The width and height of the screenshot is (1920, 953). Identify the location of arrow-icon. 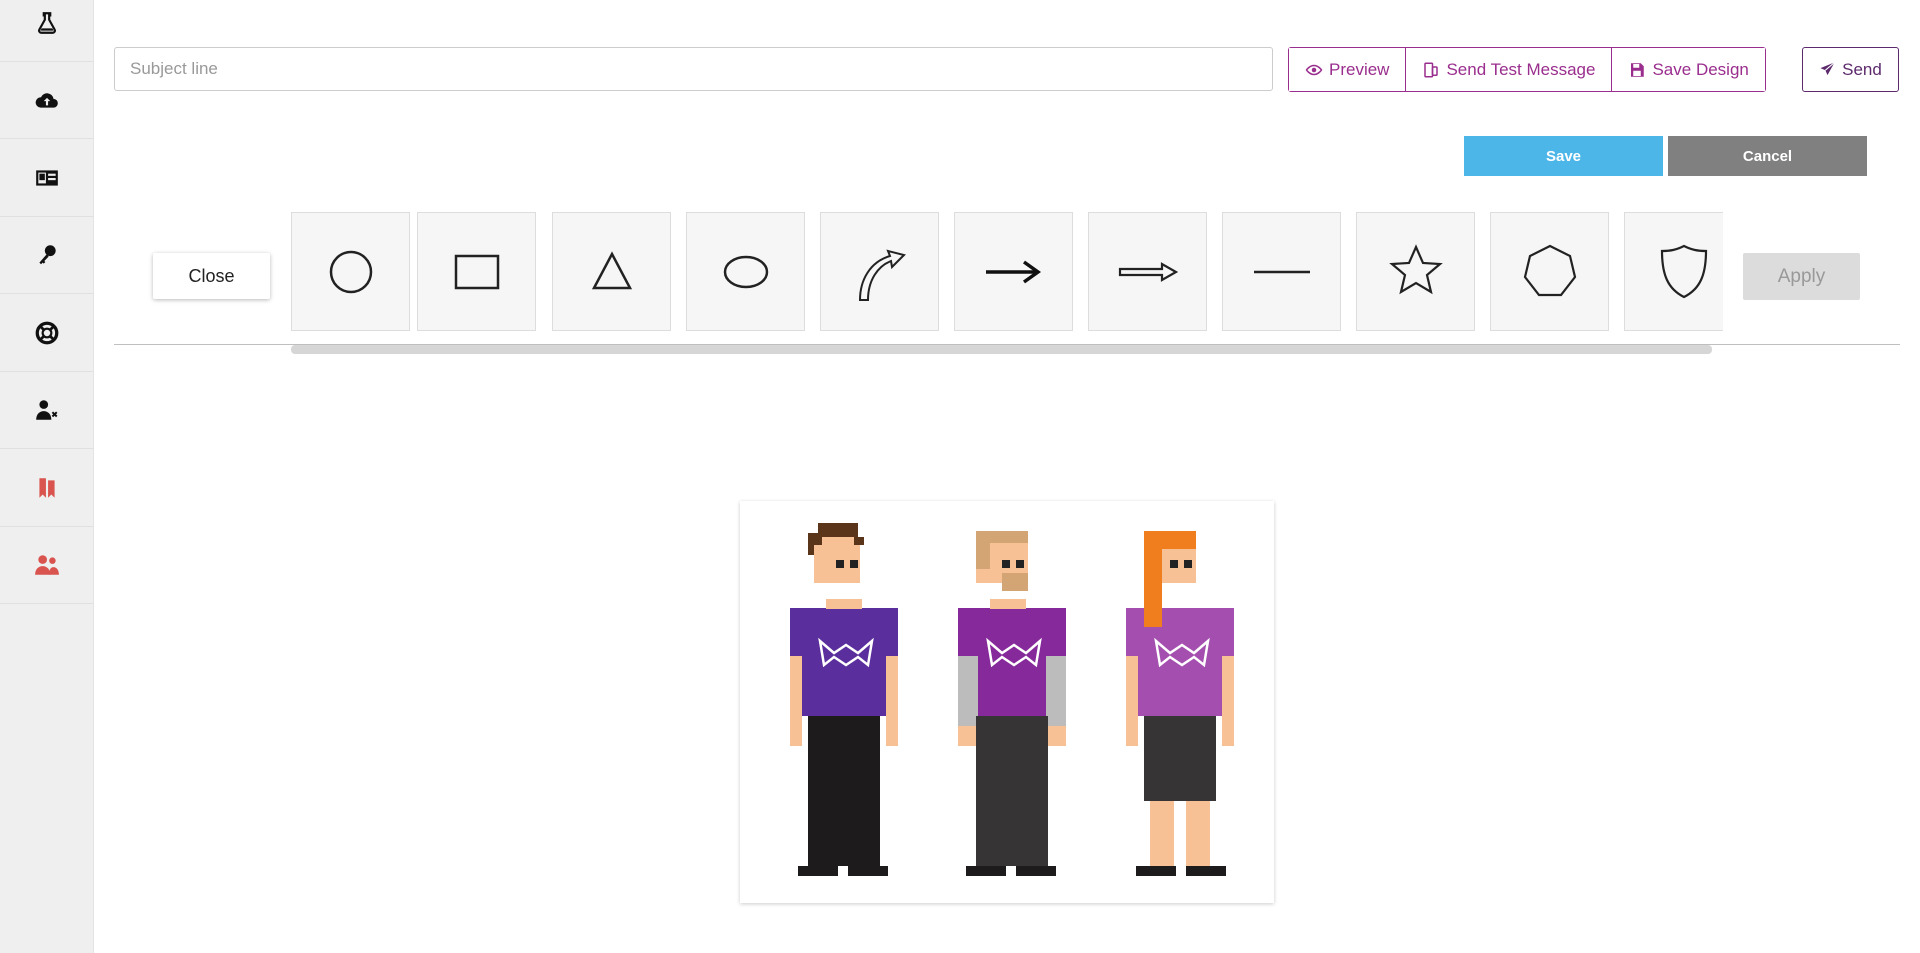
(1013, 271).